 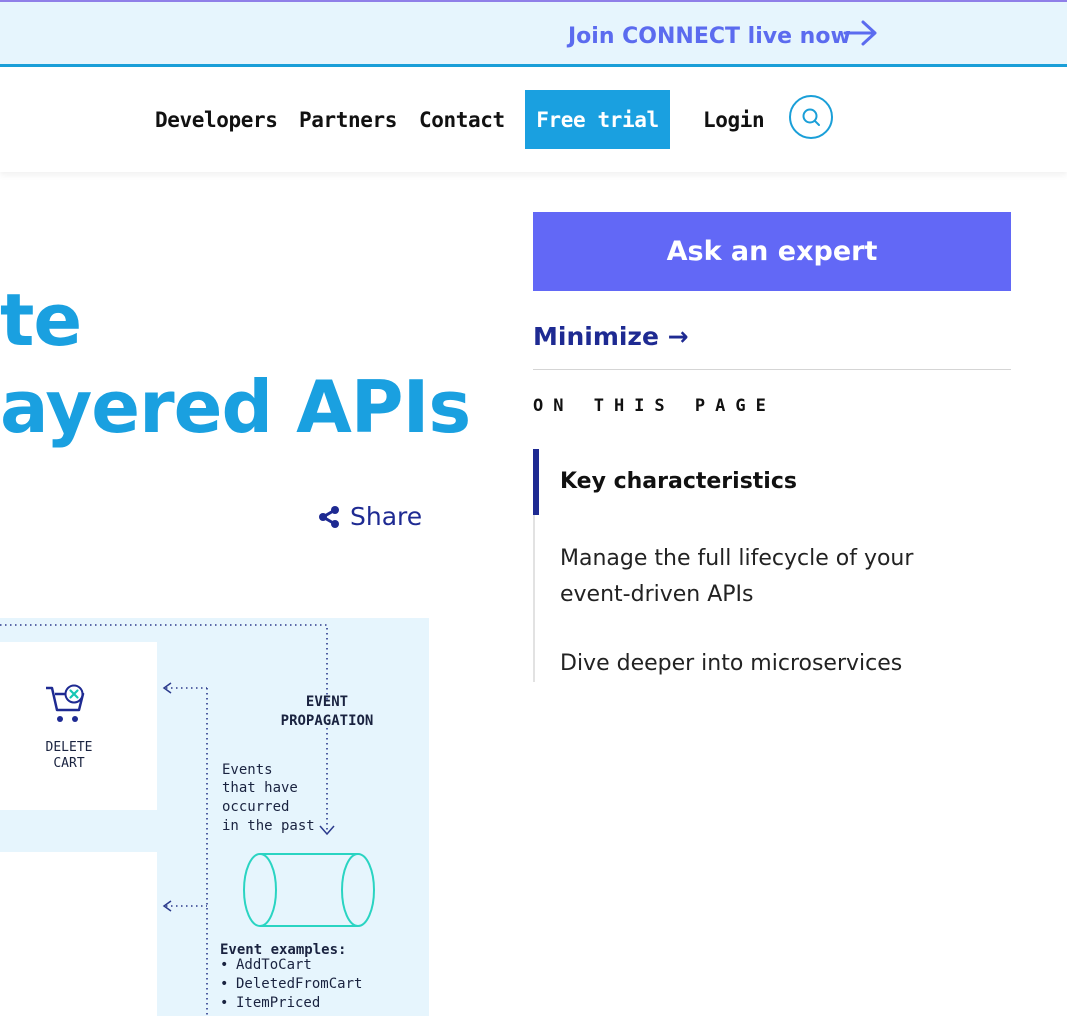 I want to click on events-note-1: Events, so click(x=247, y=770).